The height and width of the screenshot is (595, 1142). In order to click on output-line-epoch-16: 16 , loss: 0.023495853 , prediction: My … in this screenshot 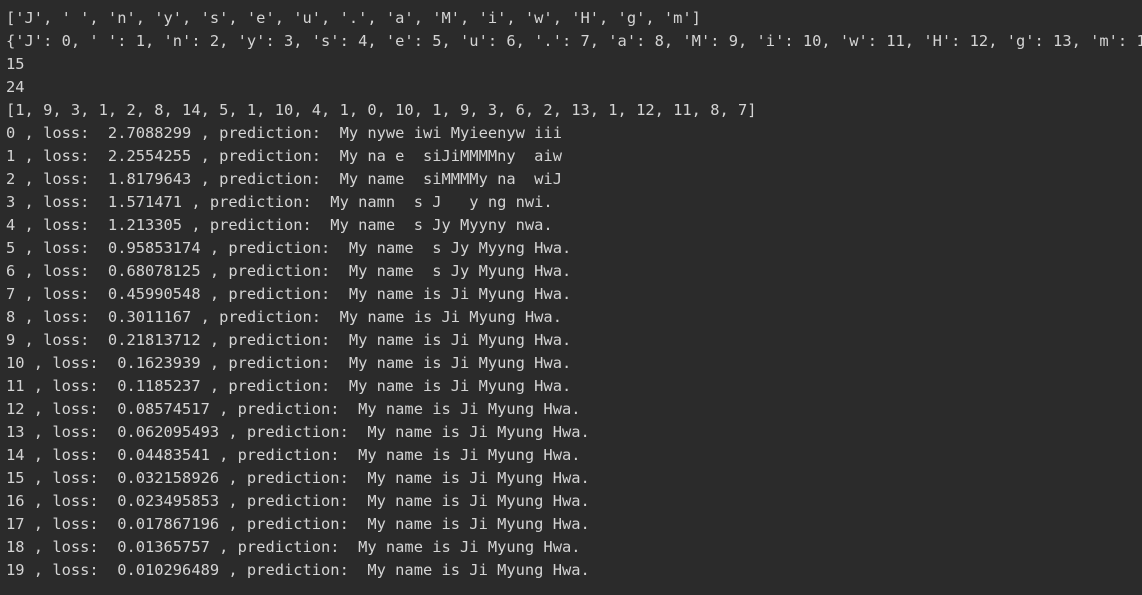, I will do `click(298, 501)`.